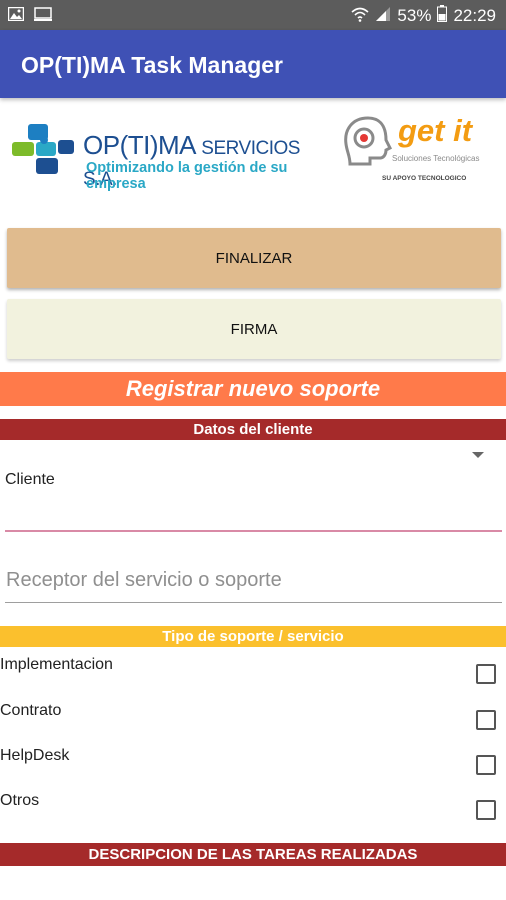 The image size is (506, 900). Describe the element at coordinates (368, 141) in the screenshot. I see `head-gear-icon` at that location.